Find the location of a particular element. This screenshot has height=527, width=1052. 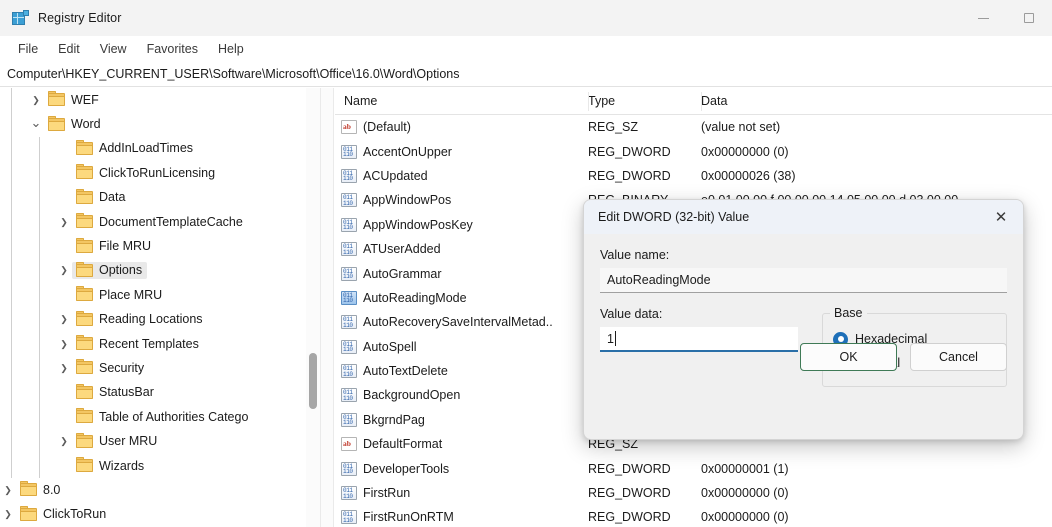

cancel-button: Cancel is located at coordinates (958, 357).